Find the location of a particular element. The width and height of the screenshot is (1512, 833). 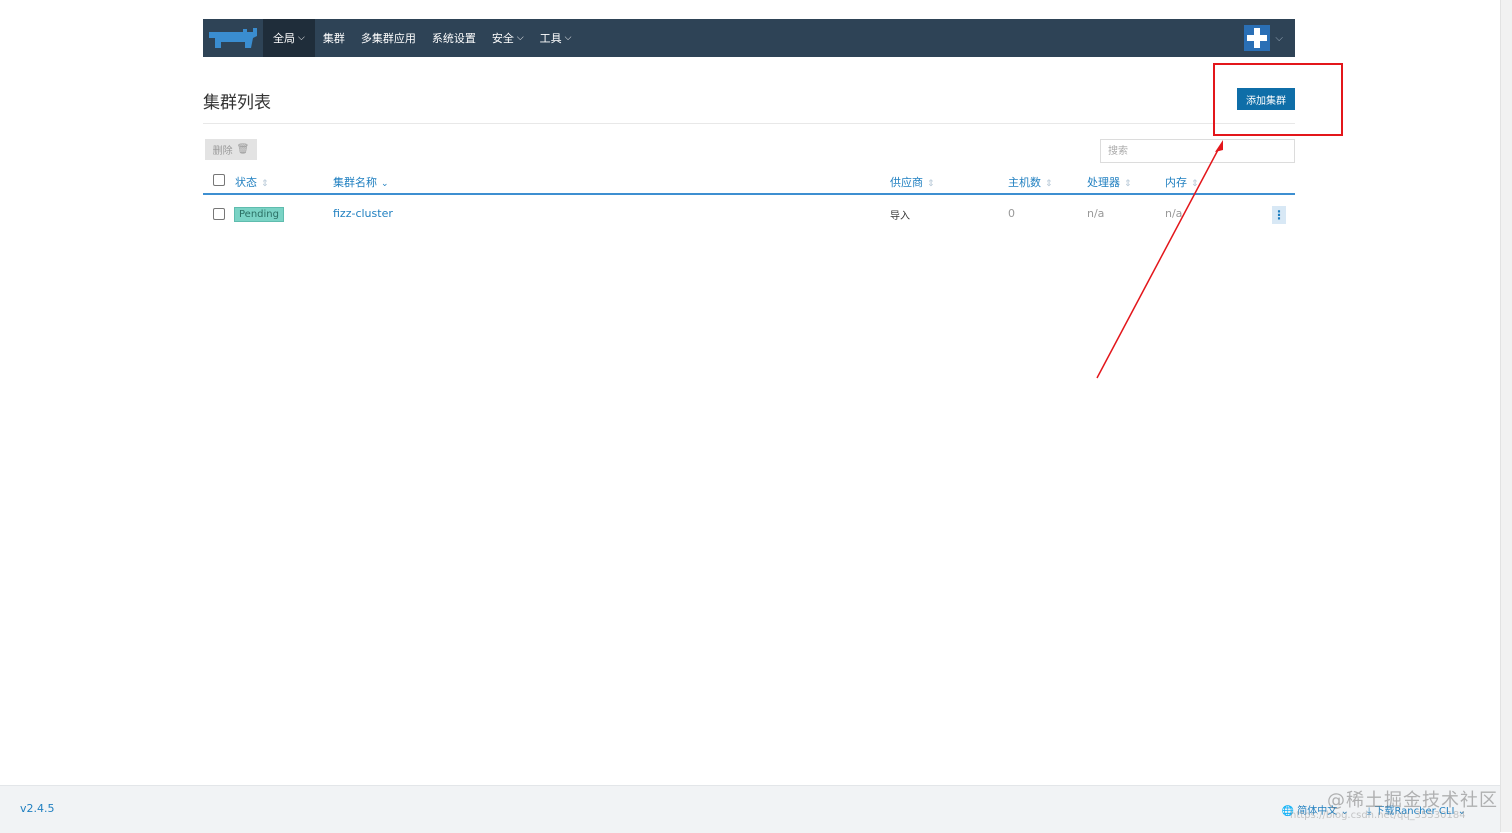

nav-multicluster-apps: 多集群应用 is located at coordinates (388, 38).